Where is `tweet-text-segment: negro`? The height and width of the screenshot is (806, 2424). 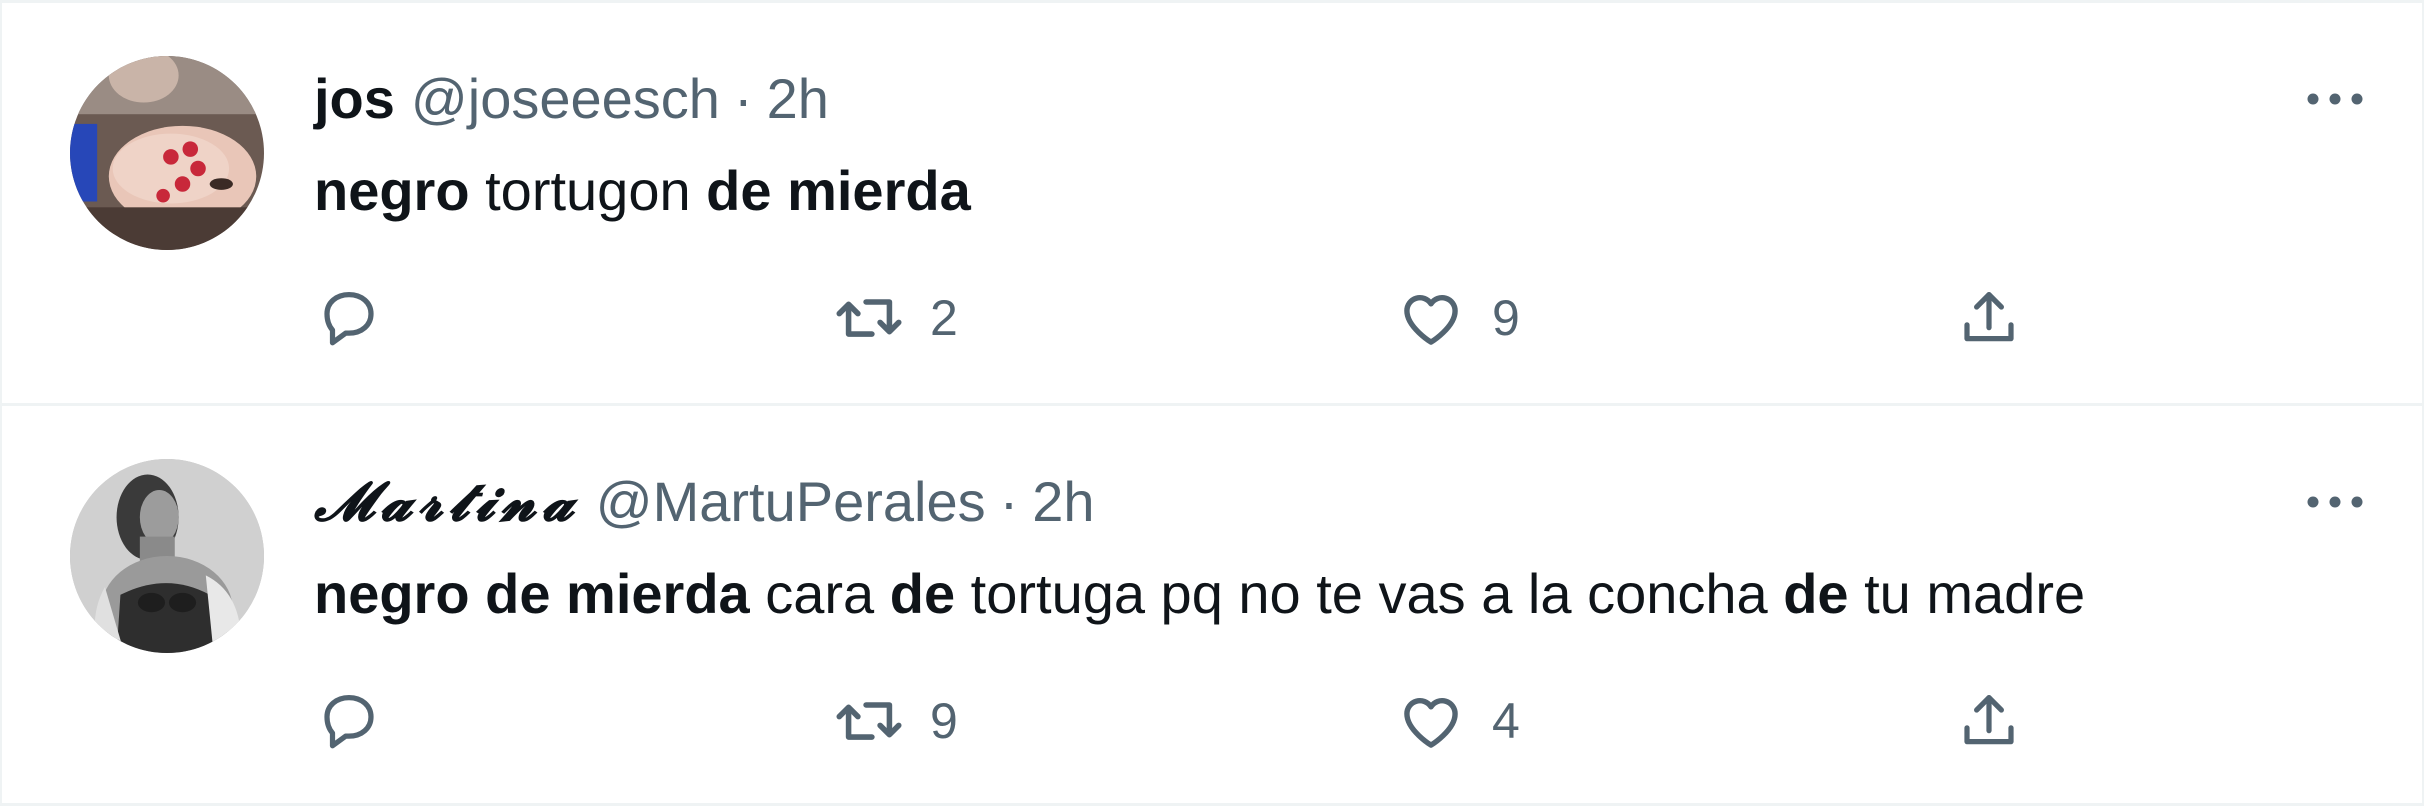
tweet-text-segment: negro is located at coordinates (392, 190).